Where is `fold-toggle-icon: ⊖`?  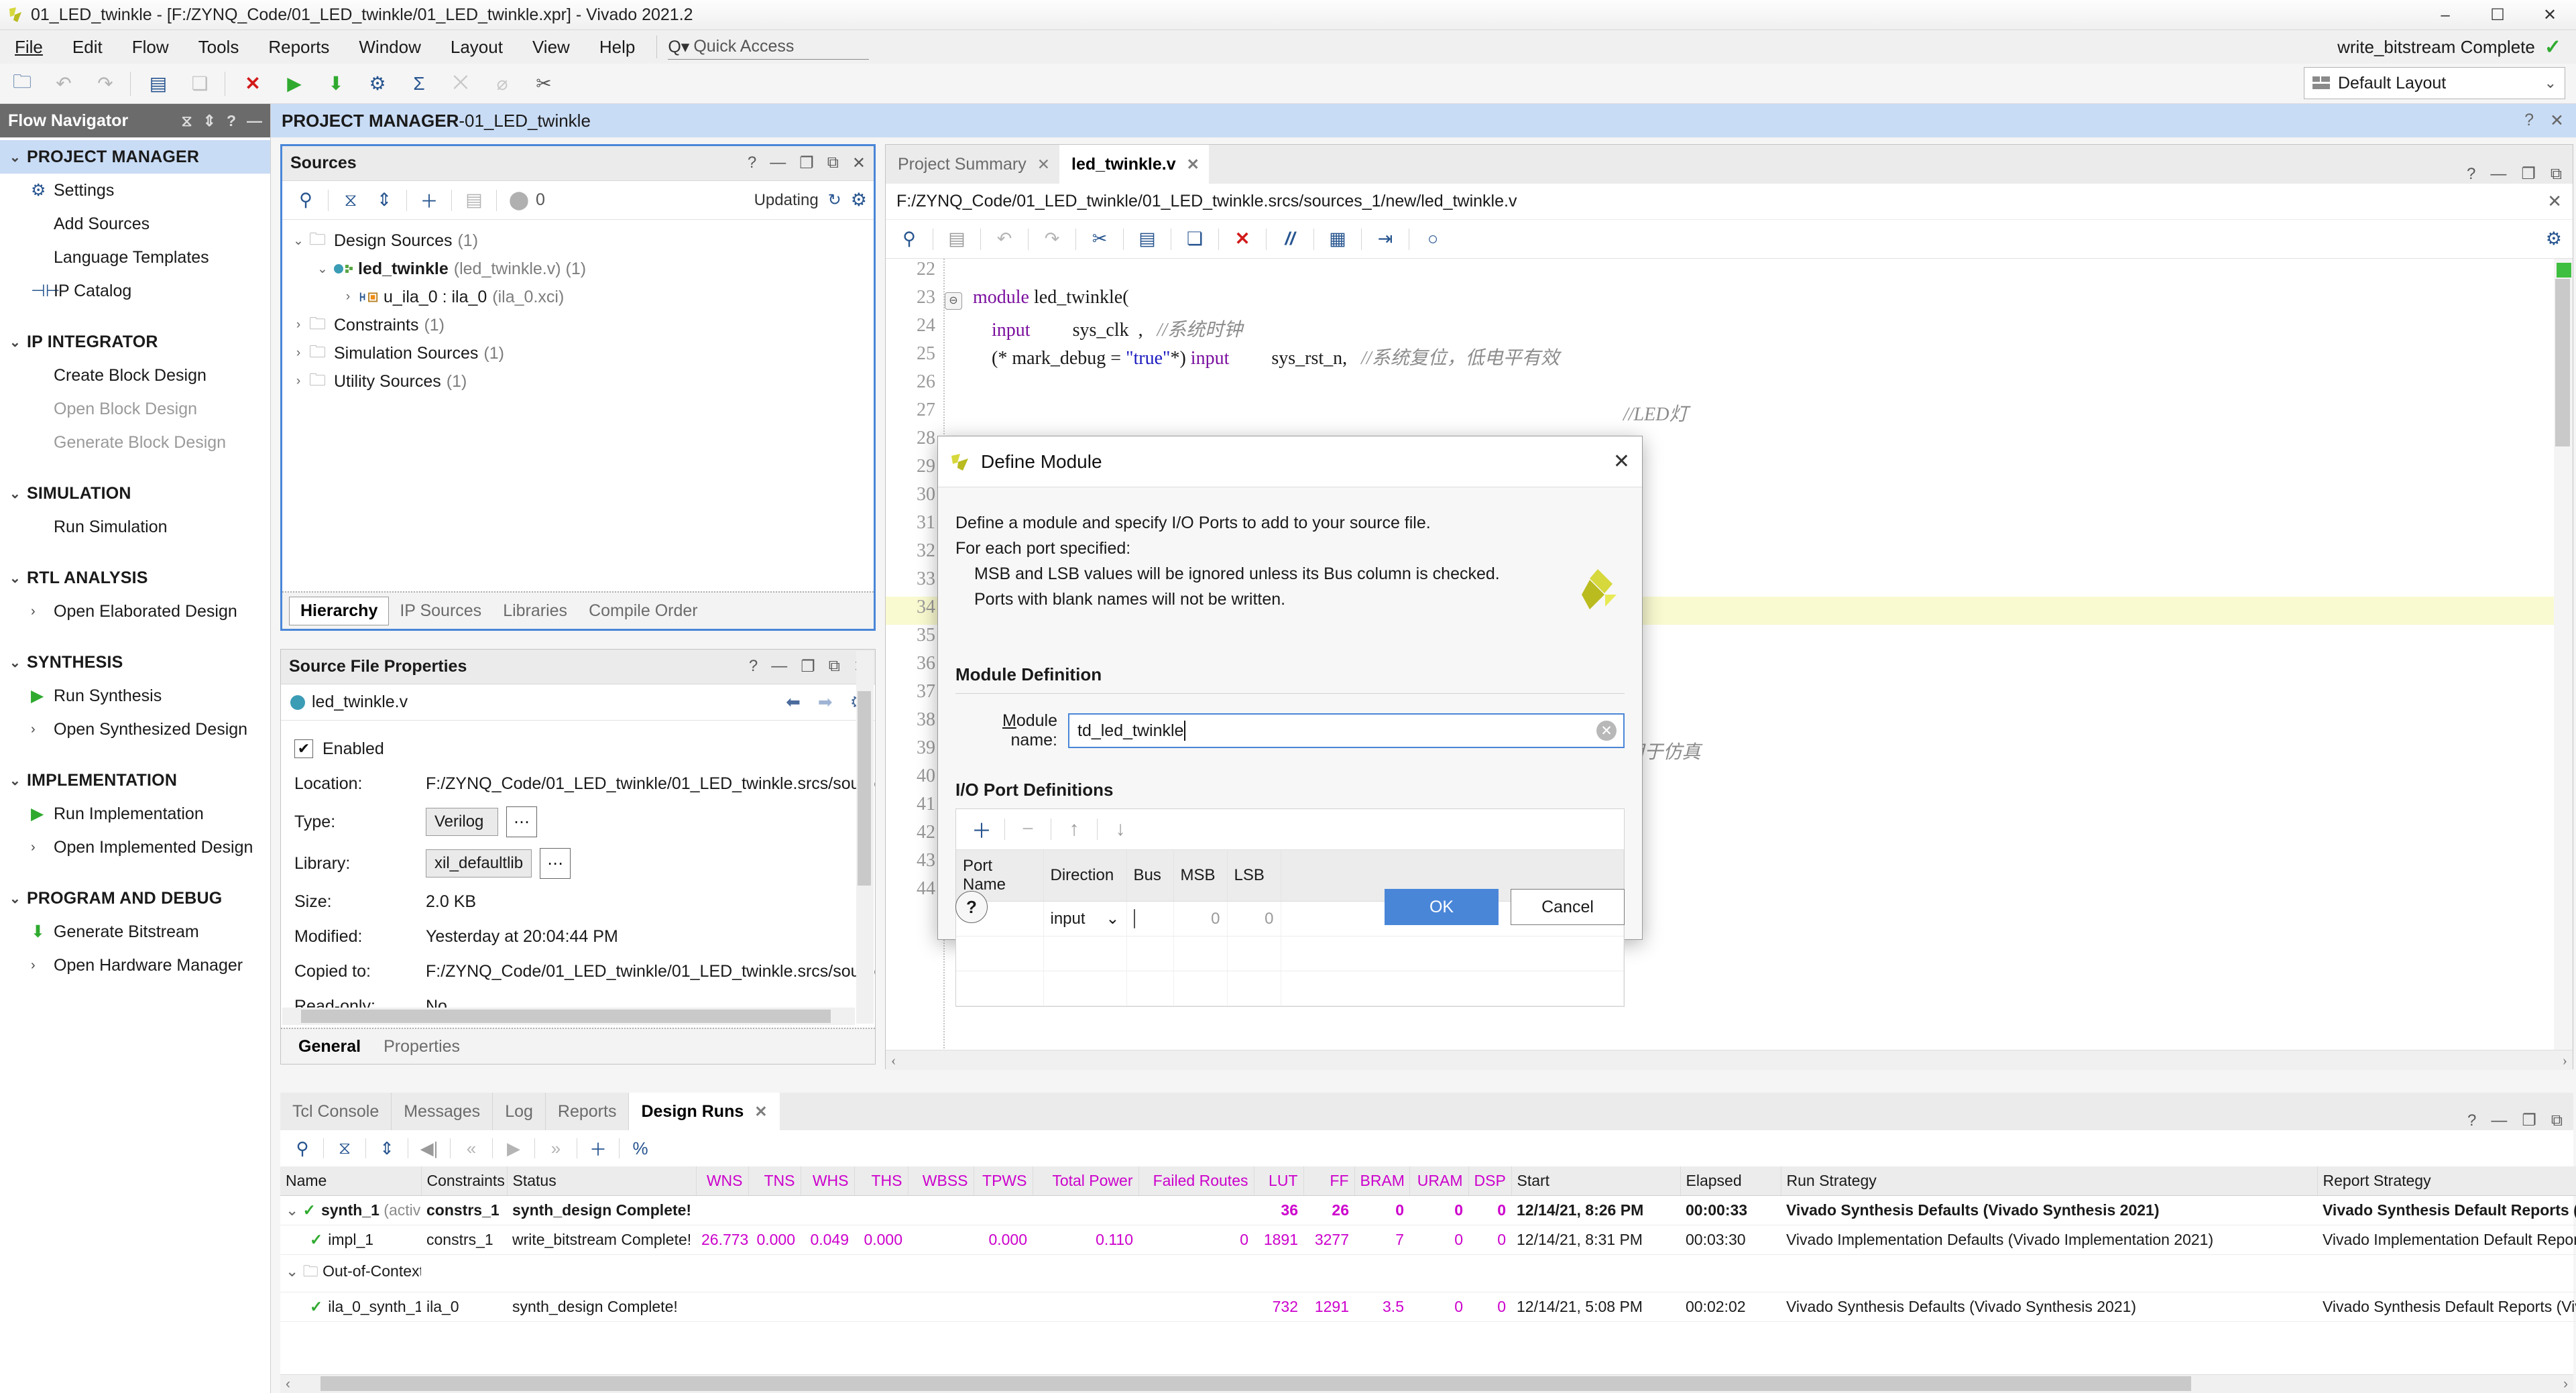 fold-toggle-icon: ⊖ is located at coordinates (953, 301).